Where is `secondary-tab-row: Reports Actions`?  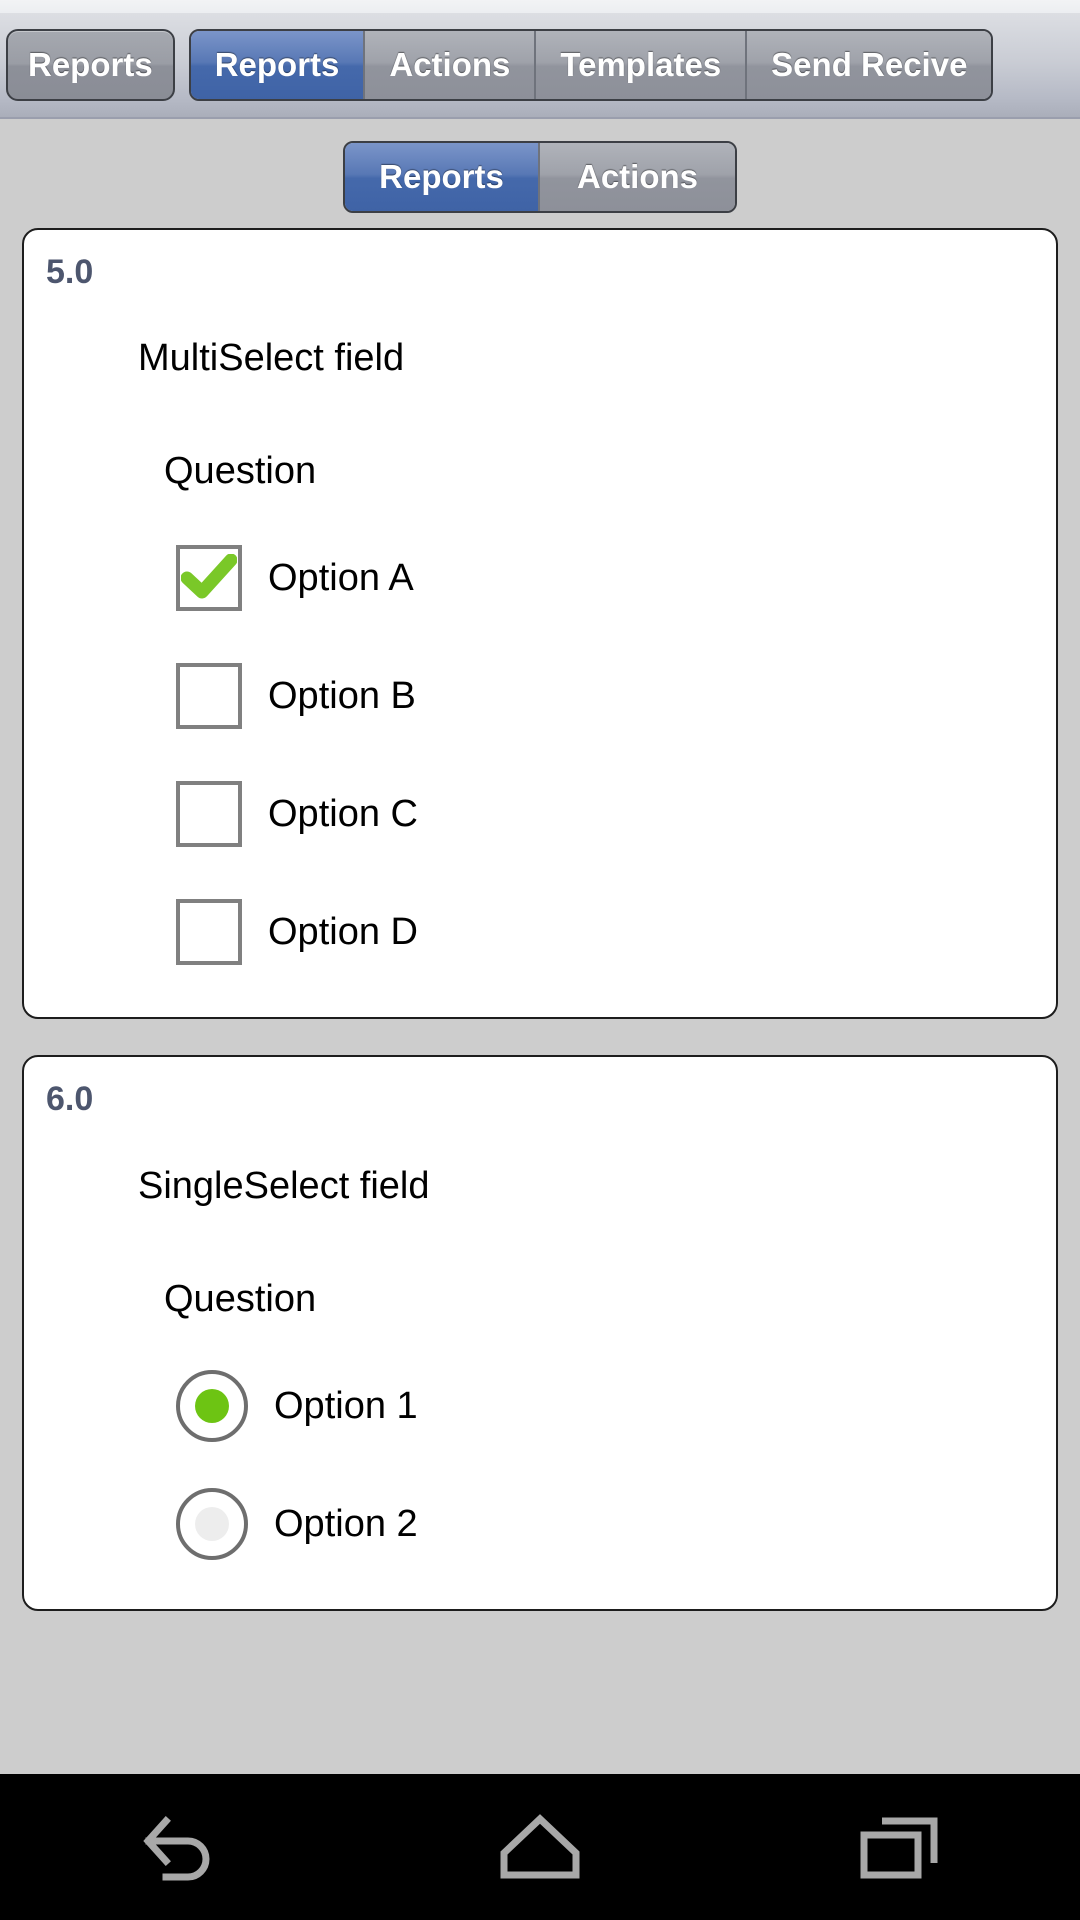 secondary-tab-row: Reports Actions is located at coordinates (540, 176).